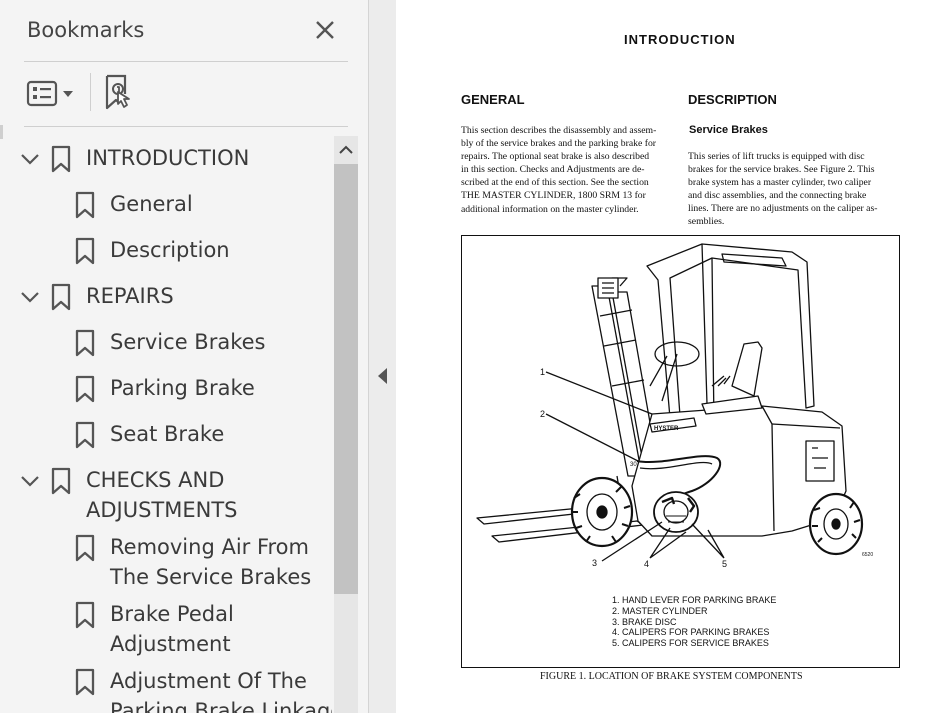  Describe the element at coordinates (680, 39) in the screenshot. I see `page-title: INTRODUCTION` at that location.